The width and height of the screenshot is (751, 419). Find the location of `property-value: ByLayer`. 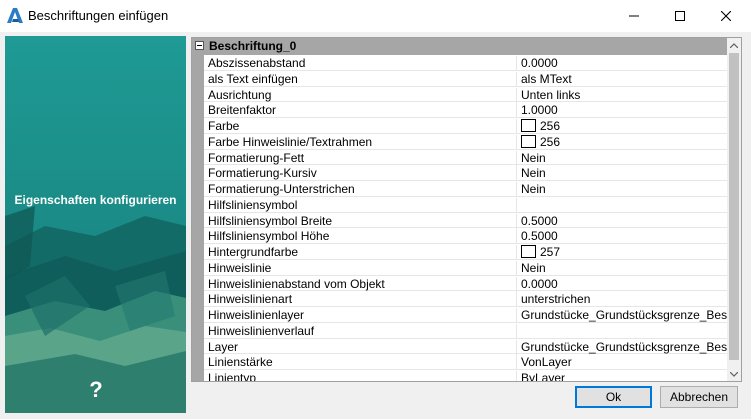

property-value: ByLayer is located at coordinates (623, 376).